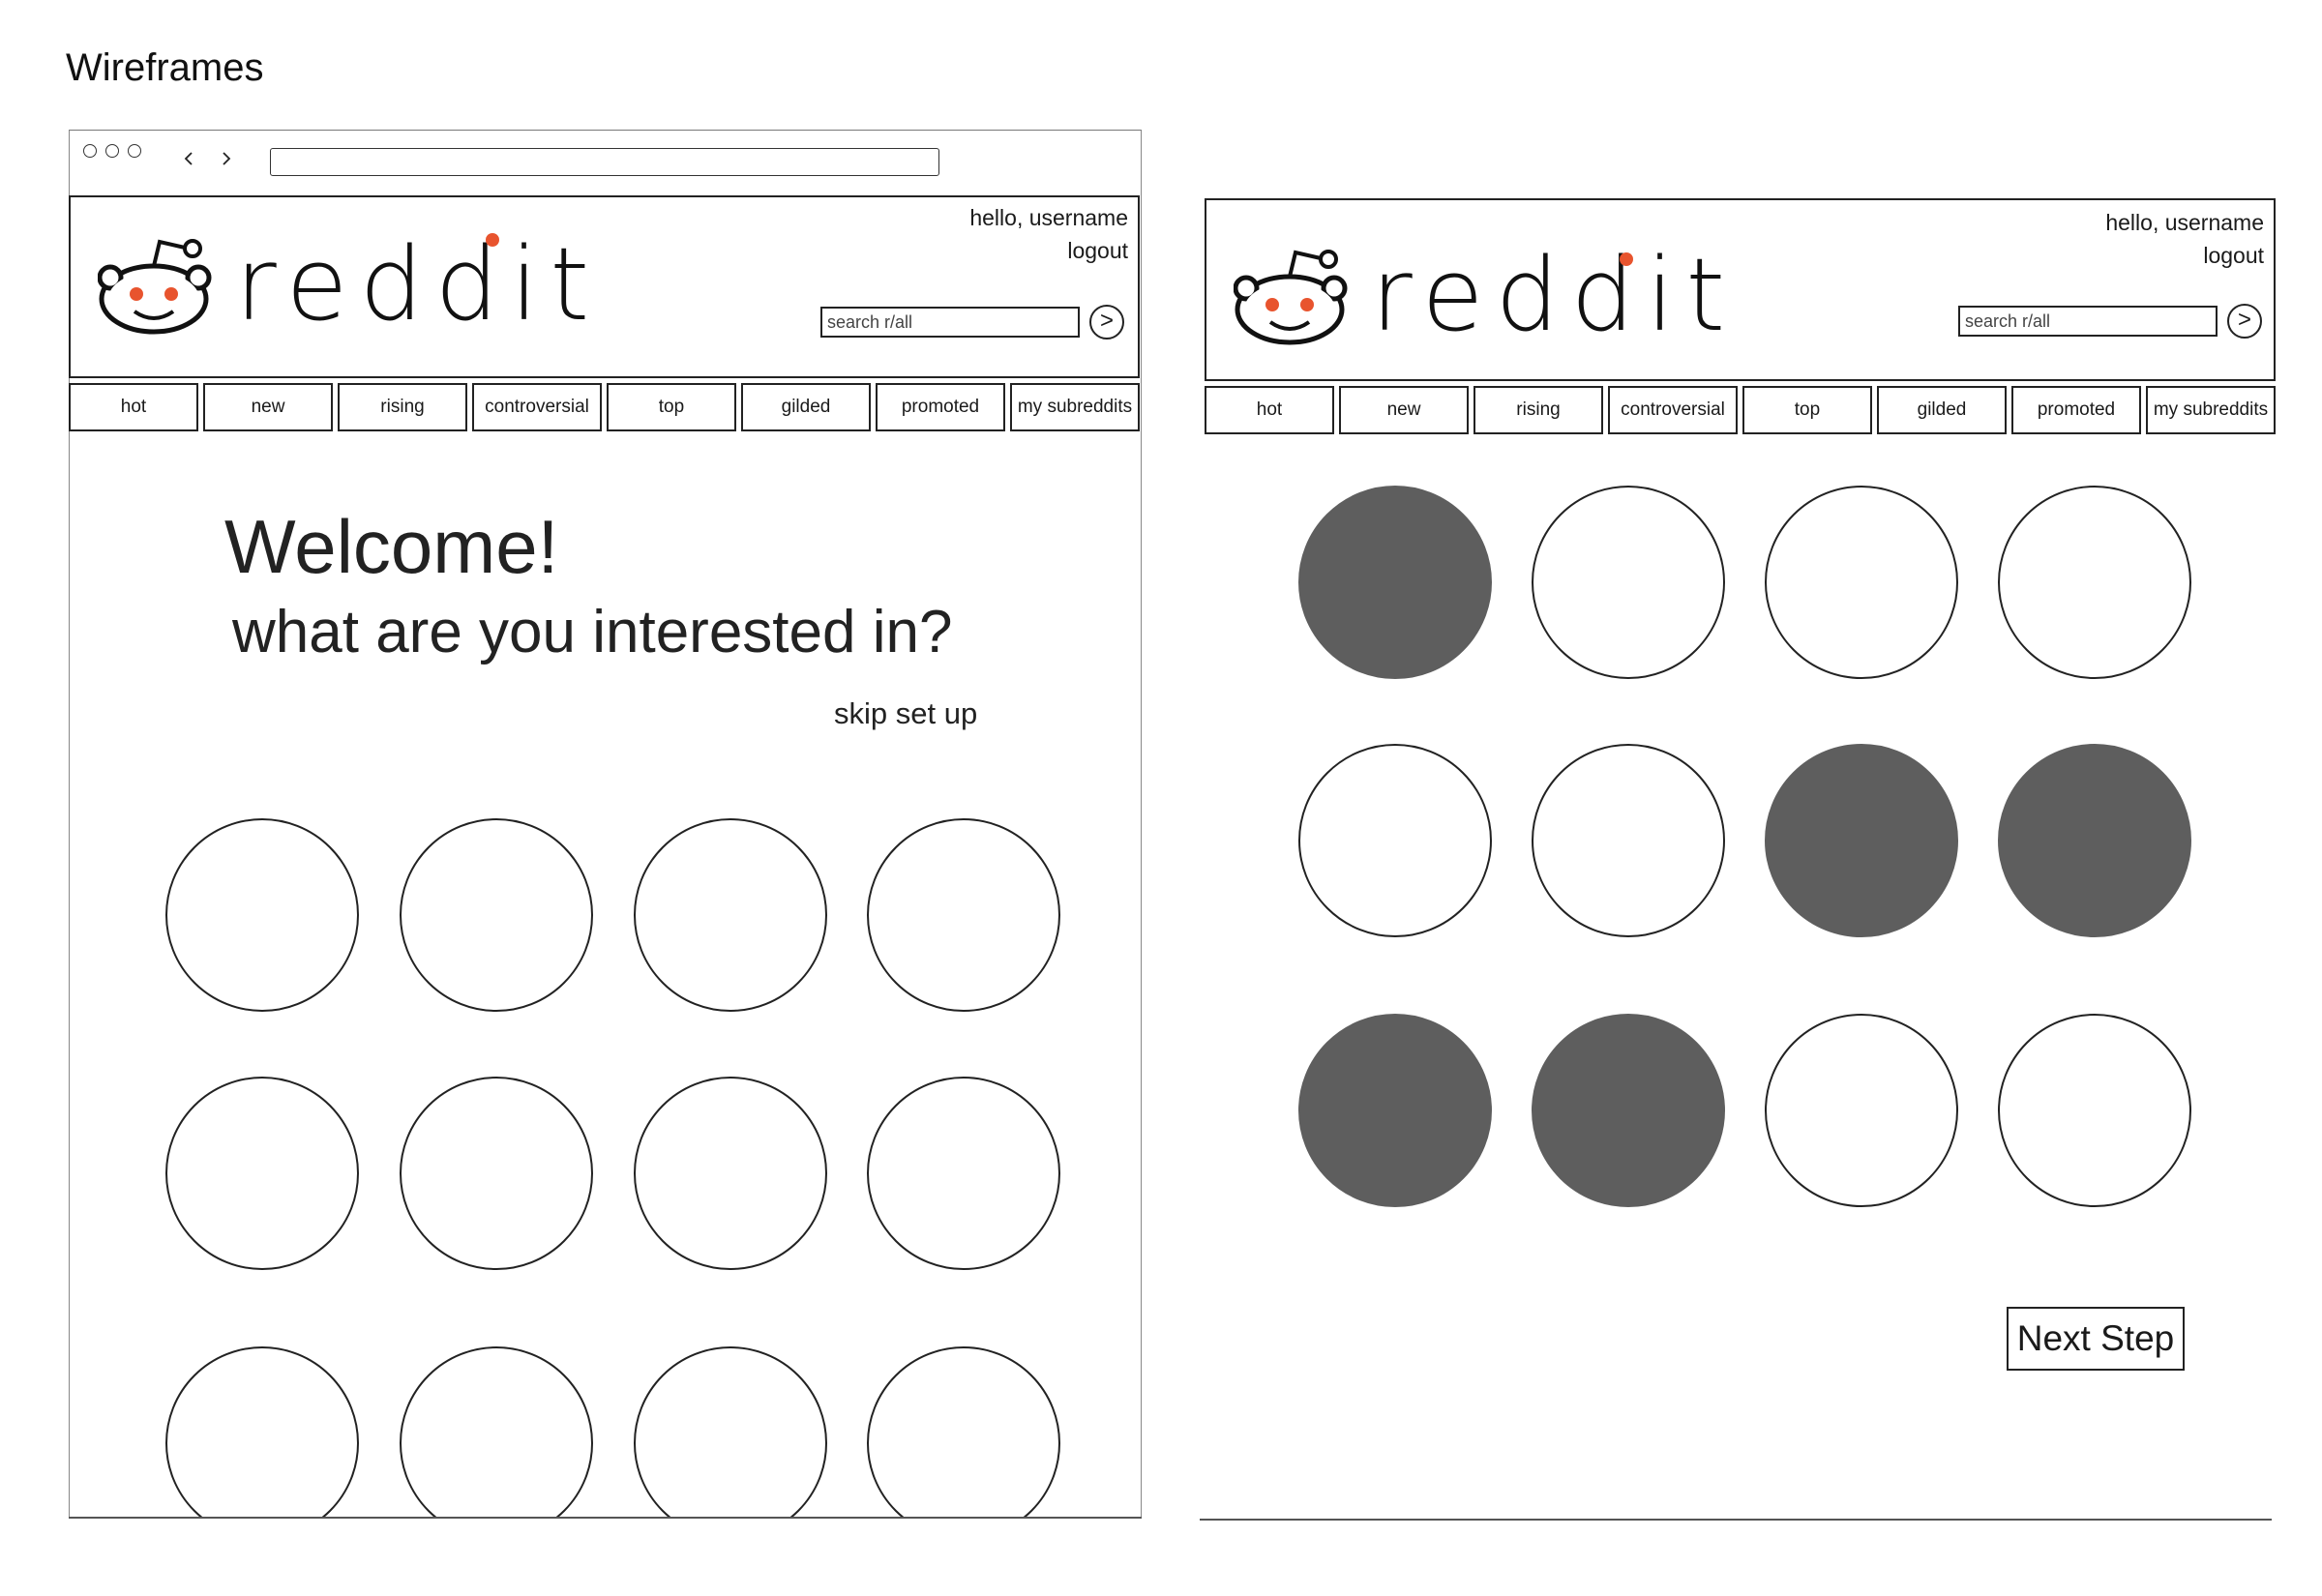 This screenshot has height=1596, width=2322. I want to click on back-arrow-icon, so click(188, 158).